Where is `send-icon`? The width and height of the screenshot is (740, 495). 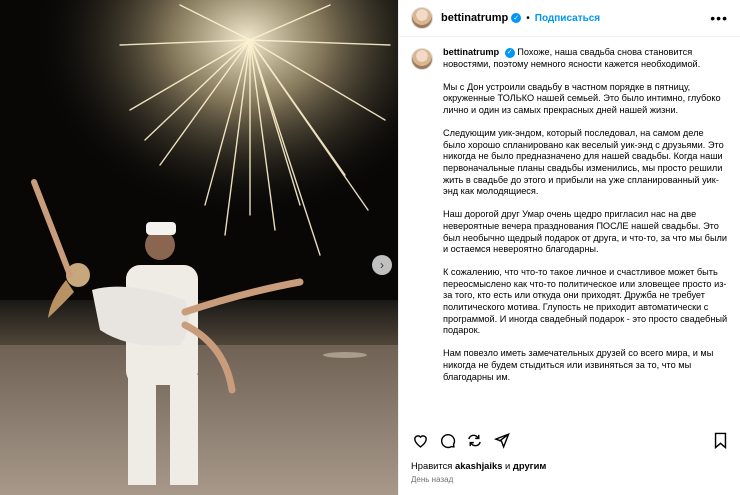
send-icon is located at coordinates (501, 440).